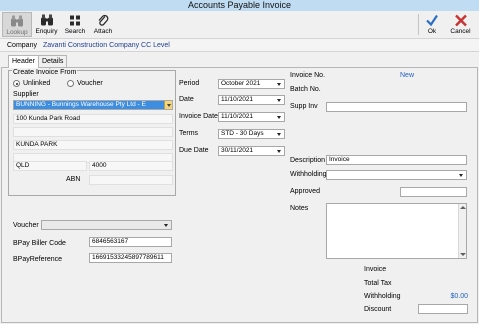 Image resolution: width=479 pixels, height=324 pixels. What do you see at coordinates (22, 45) in the screenshot?
I see `company-label: Company` at bounding box center [22, 45].